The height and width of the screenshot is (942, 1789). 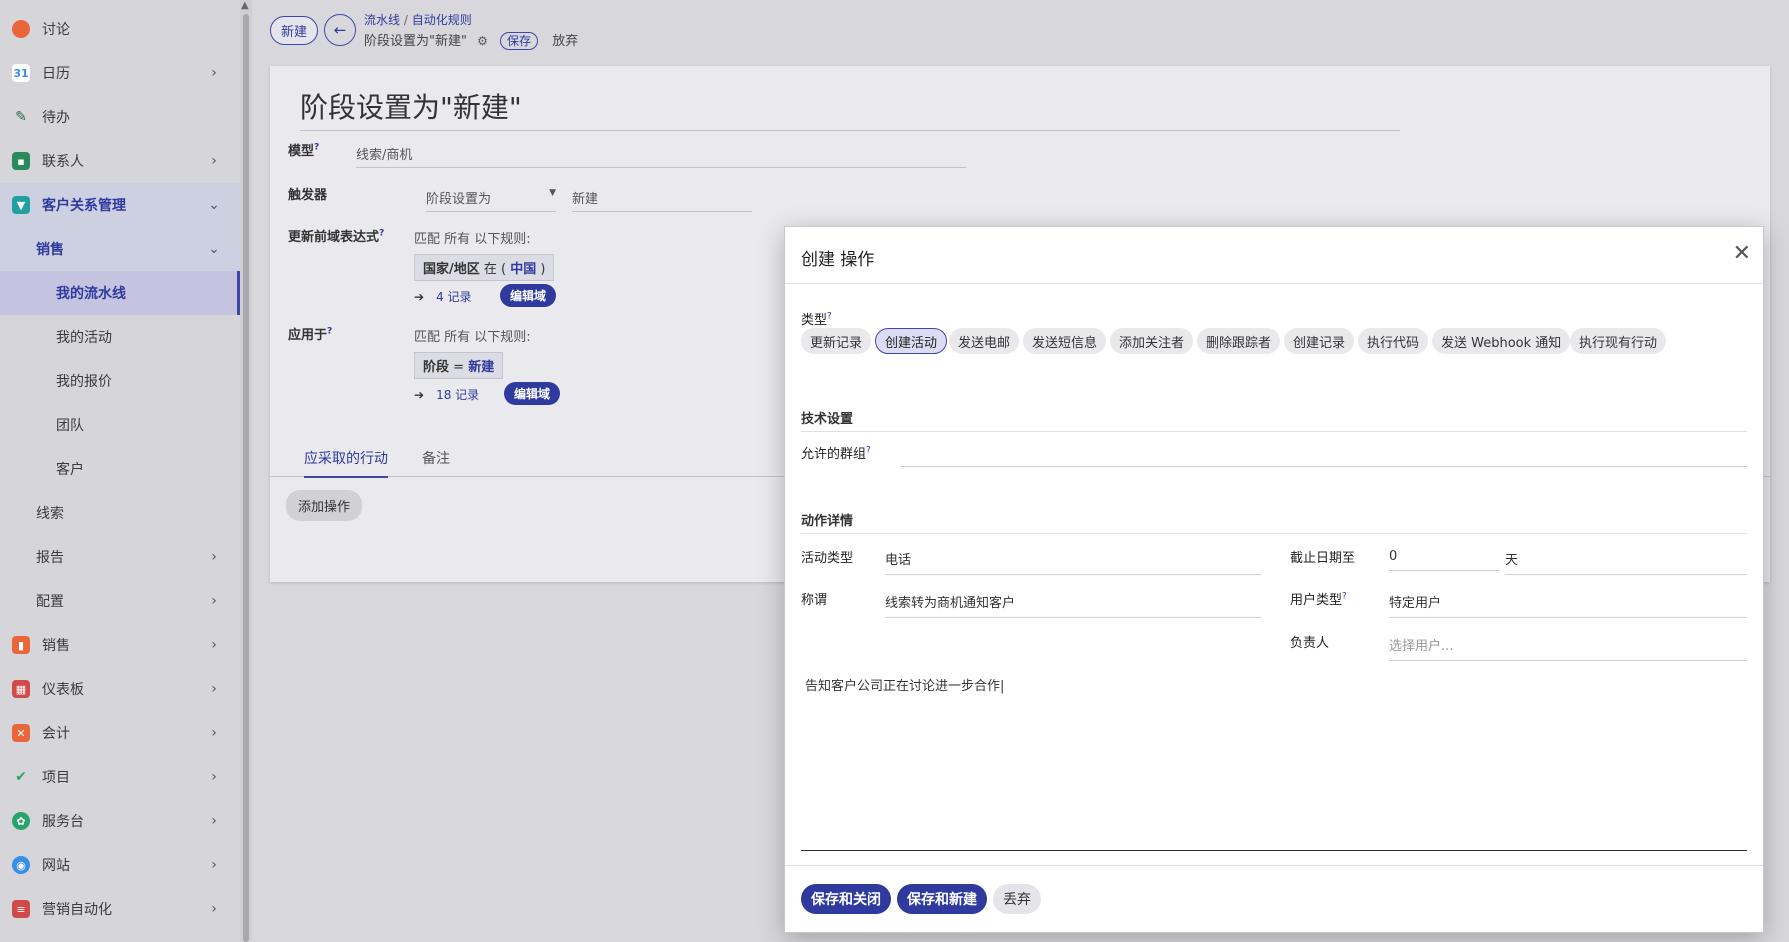 What do you see at coordinates (245, 5) in the screenshot?
I see `scroll-up-icon: ▲` at bounding box center [245, 5].